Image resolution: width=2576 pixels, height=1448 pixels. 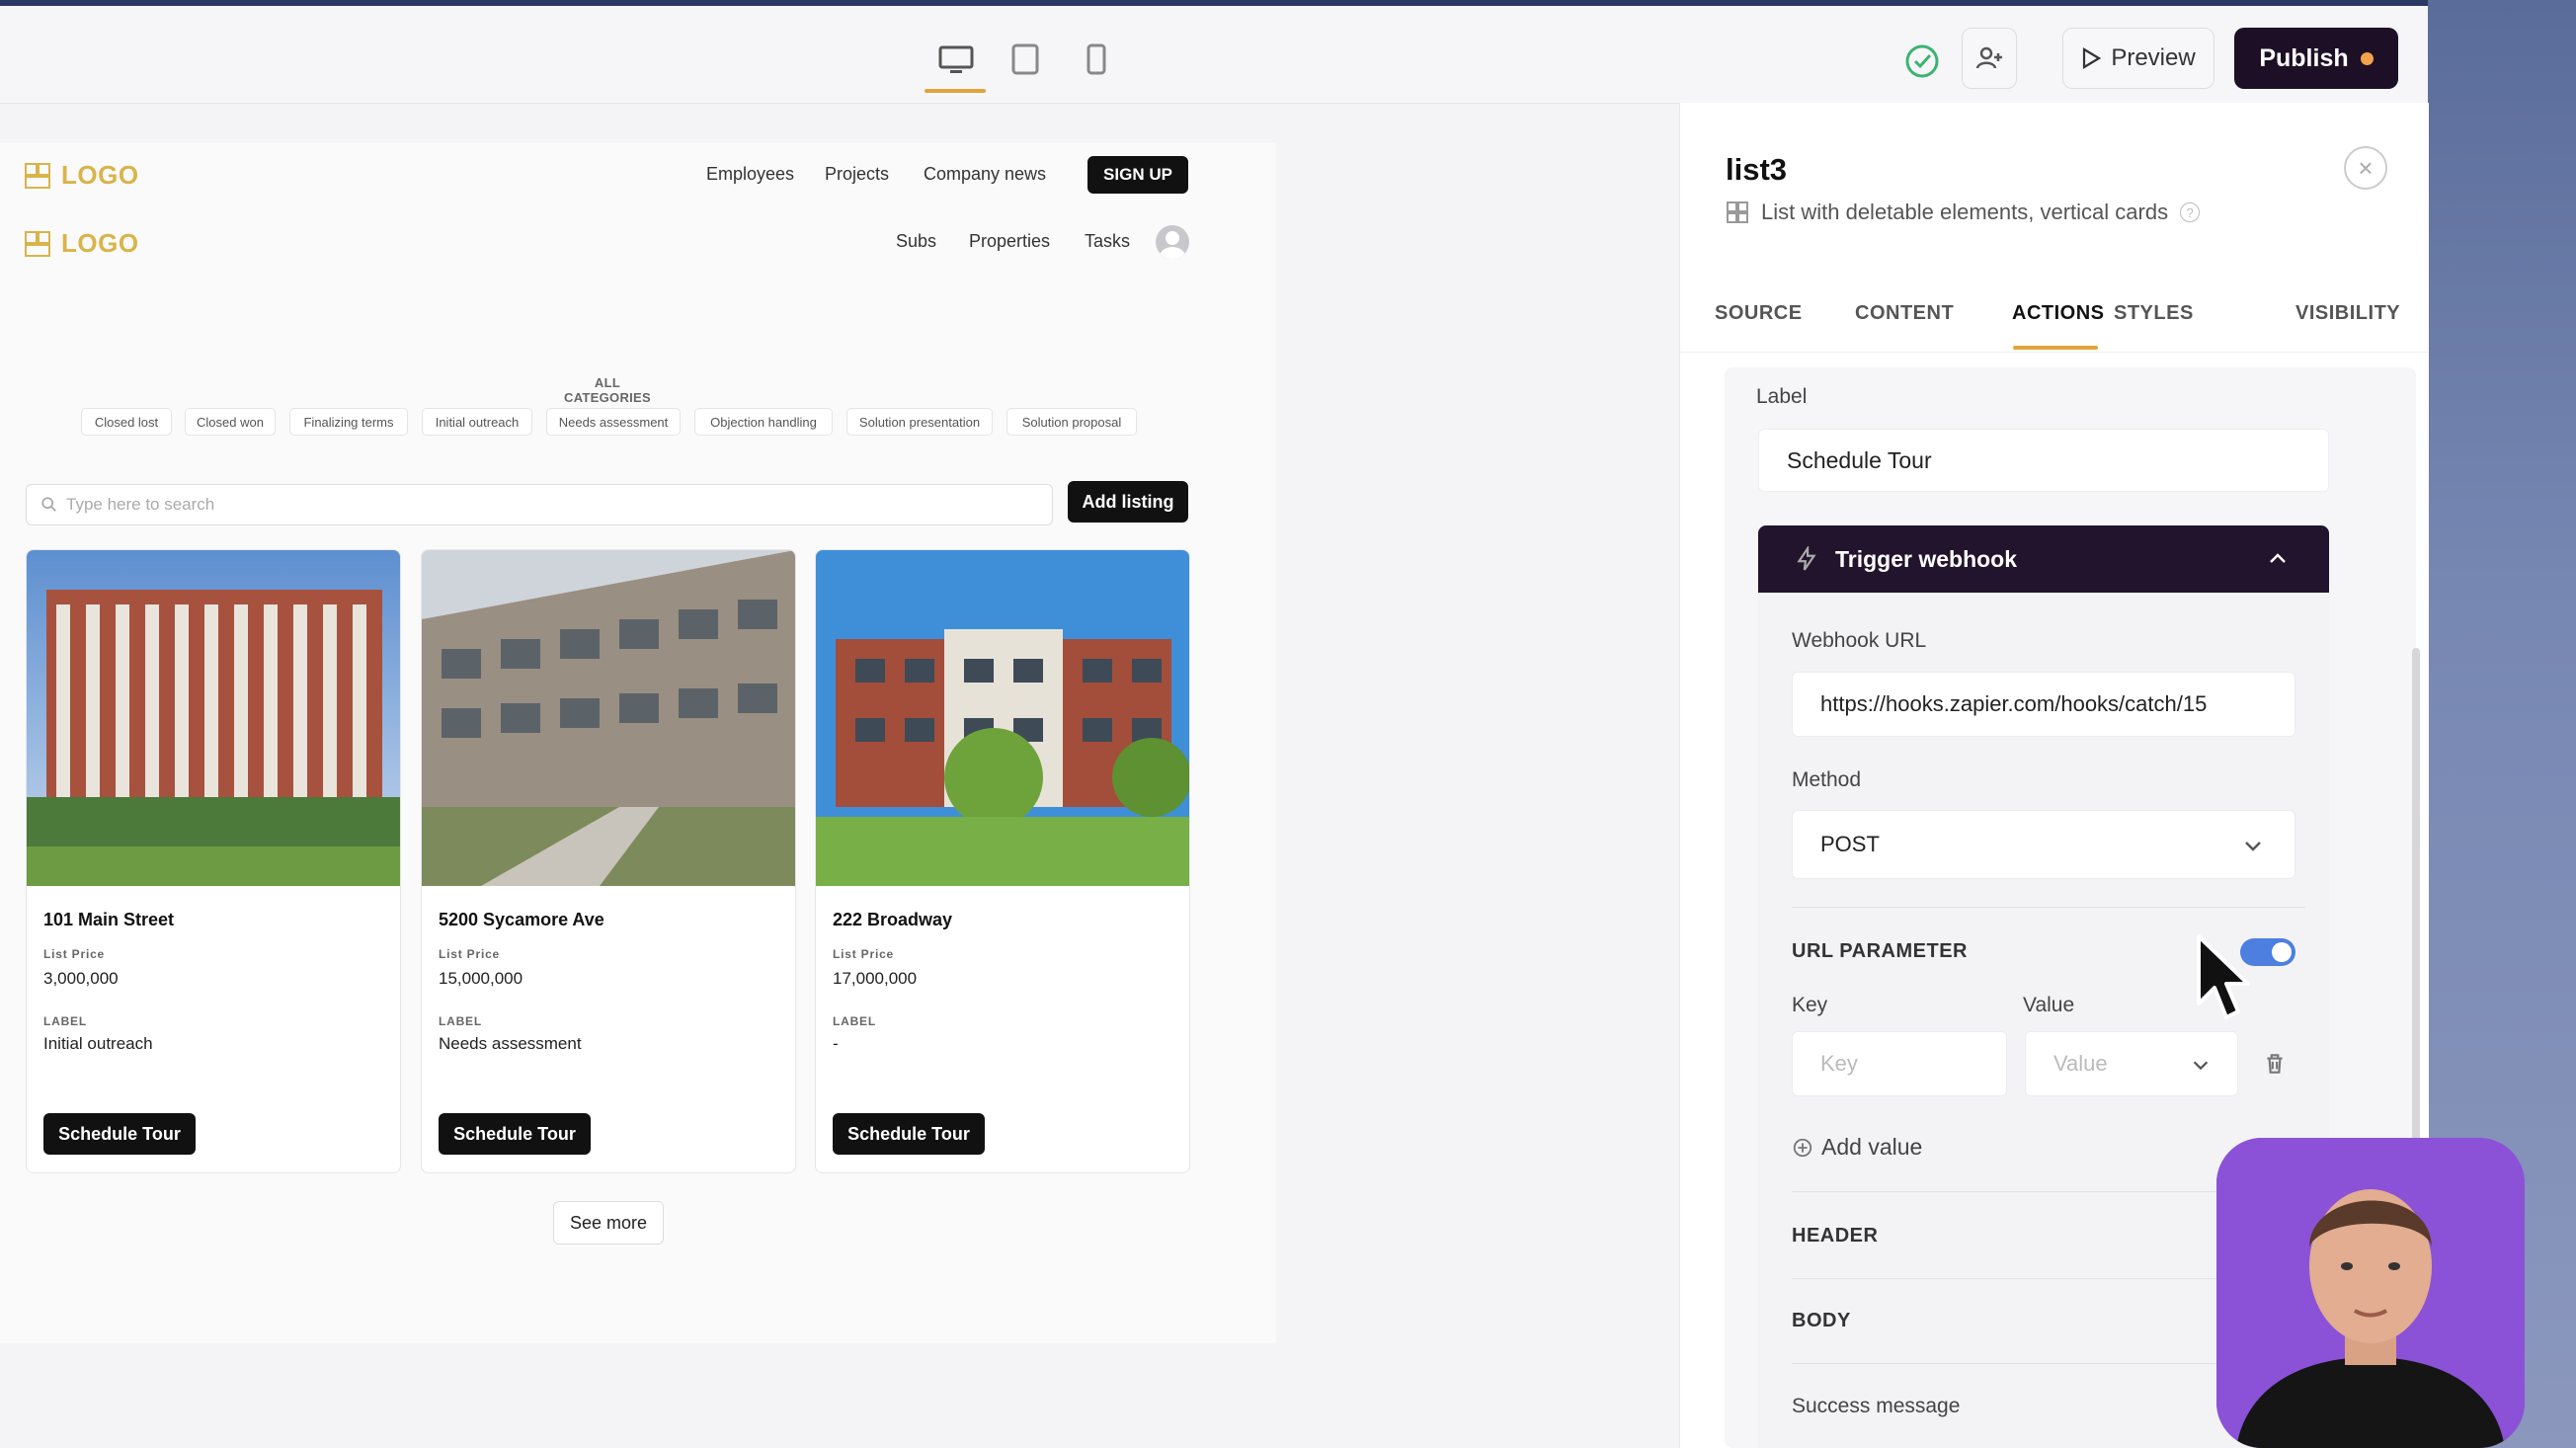 I want to click on method-value: POST, so click(x=1850, y=844).